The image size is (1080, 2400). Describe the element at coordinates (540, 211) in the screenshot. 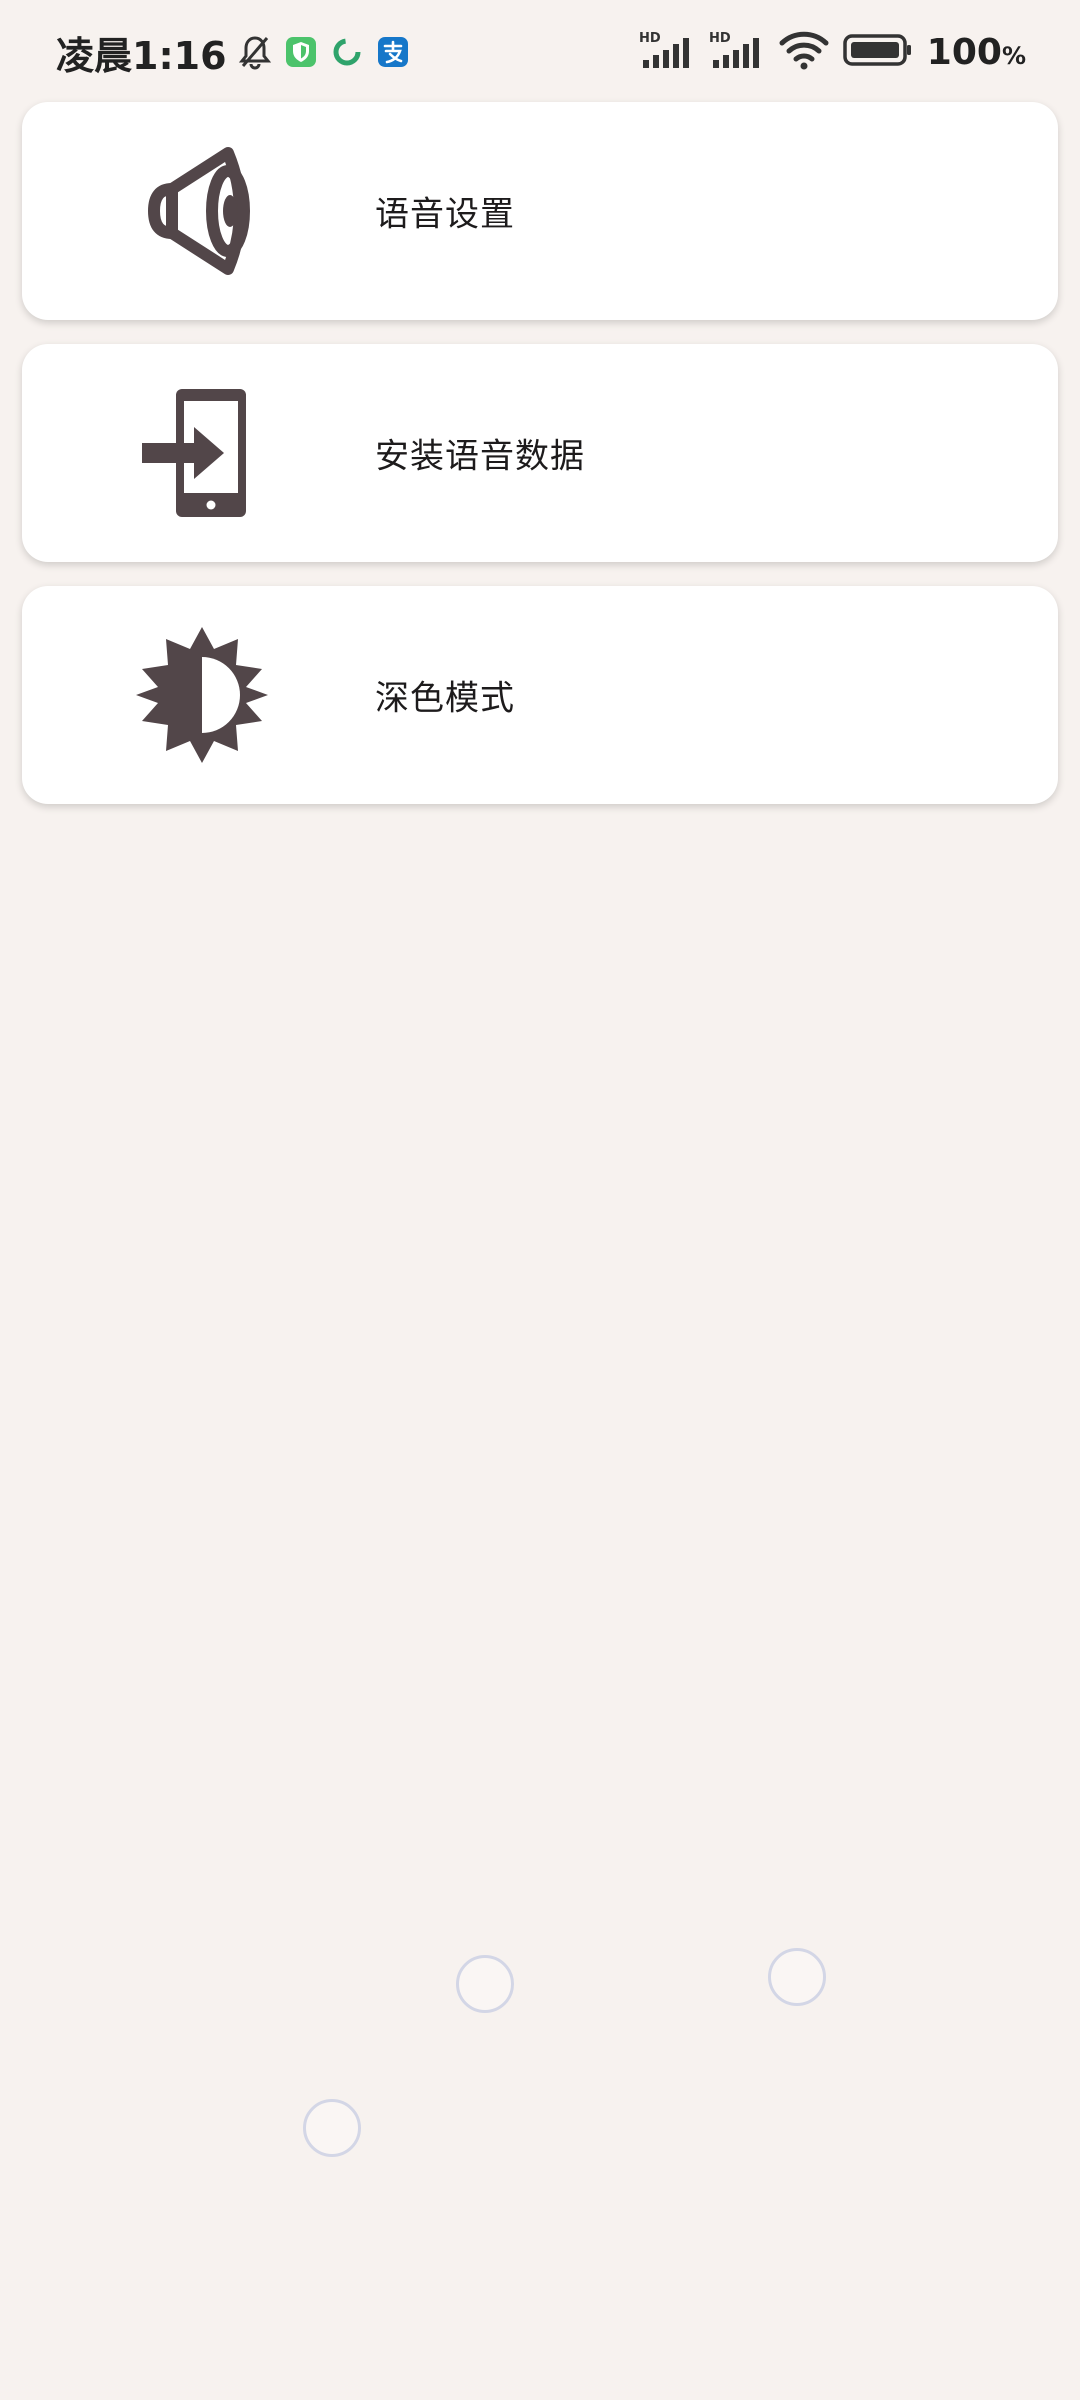

I see `menu-item-voice-settings: 语音设置` at that location.